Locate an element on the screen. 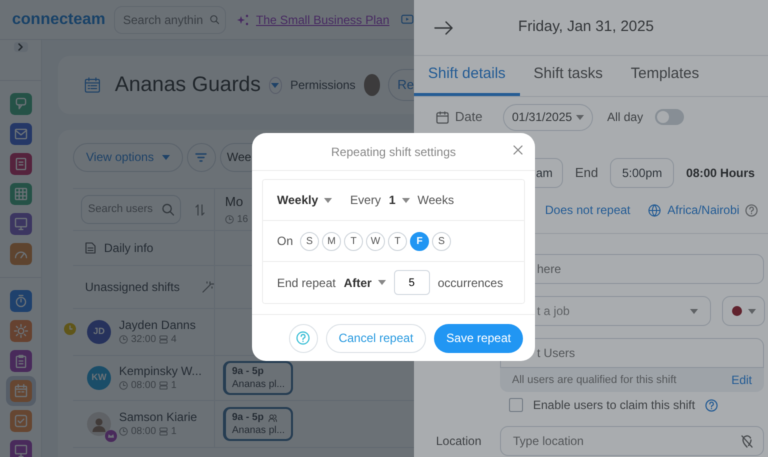 This screenshot has height=457, width=768. qualified-note: All users are qualified for this shift is located at coordinates (594, 380).